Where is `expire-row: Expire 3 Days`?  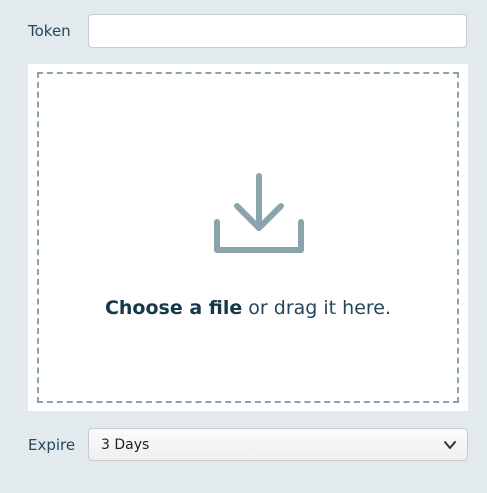 expire-row: Expire 3 Days is located at coordinates (243, 444).